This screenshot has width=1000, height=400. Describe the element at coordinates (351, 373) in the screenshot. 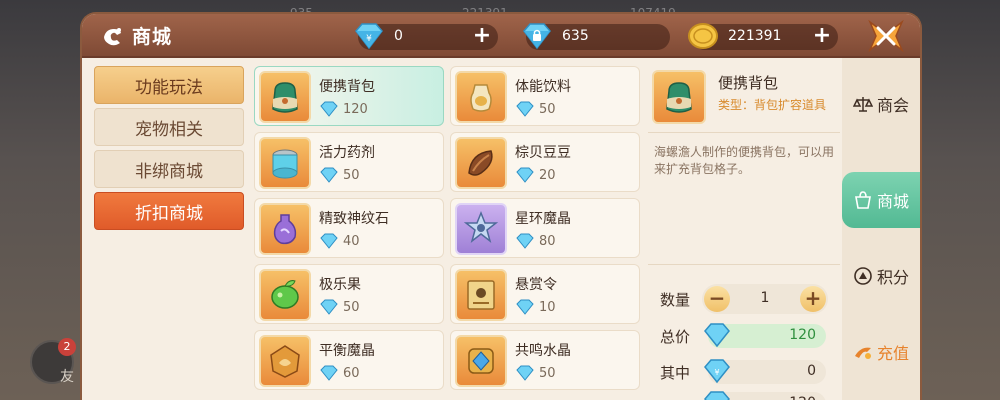

I see `item-price-value: 60` at that location.